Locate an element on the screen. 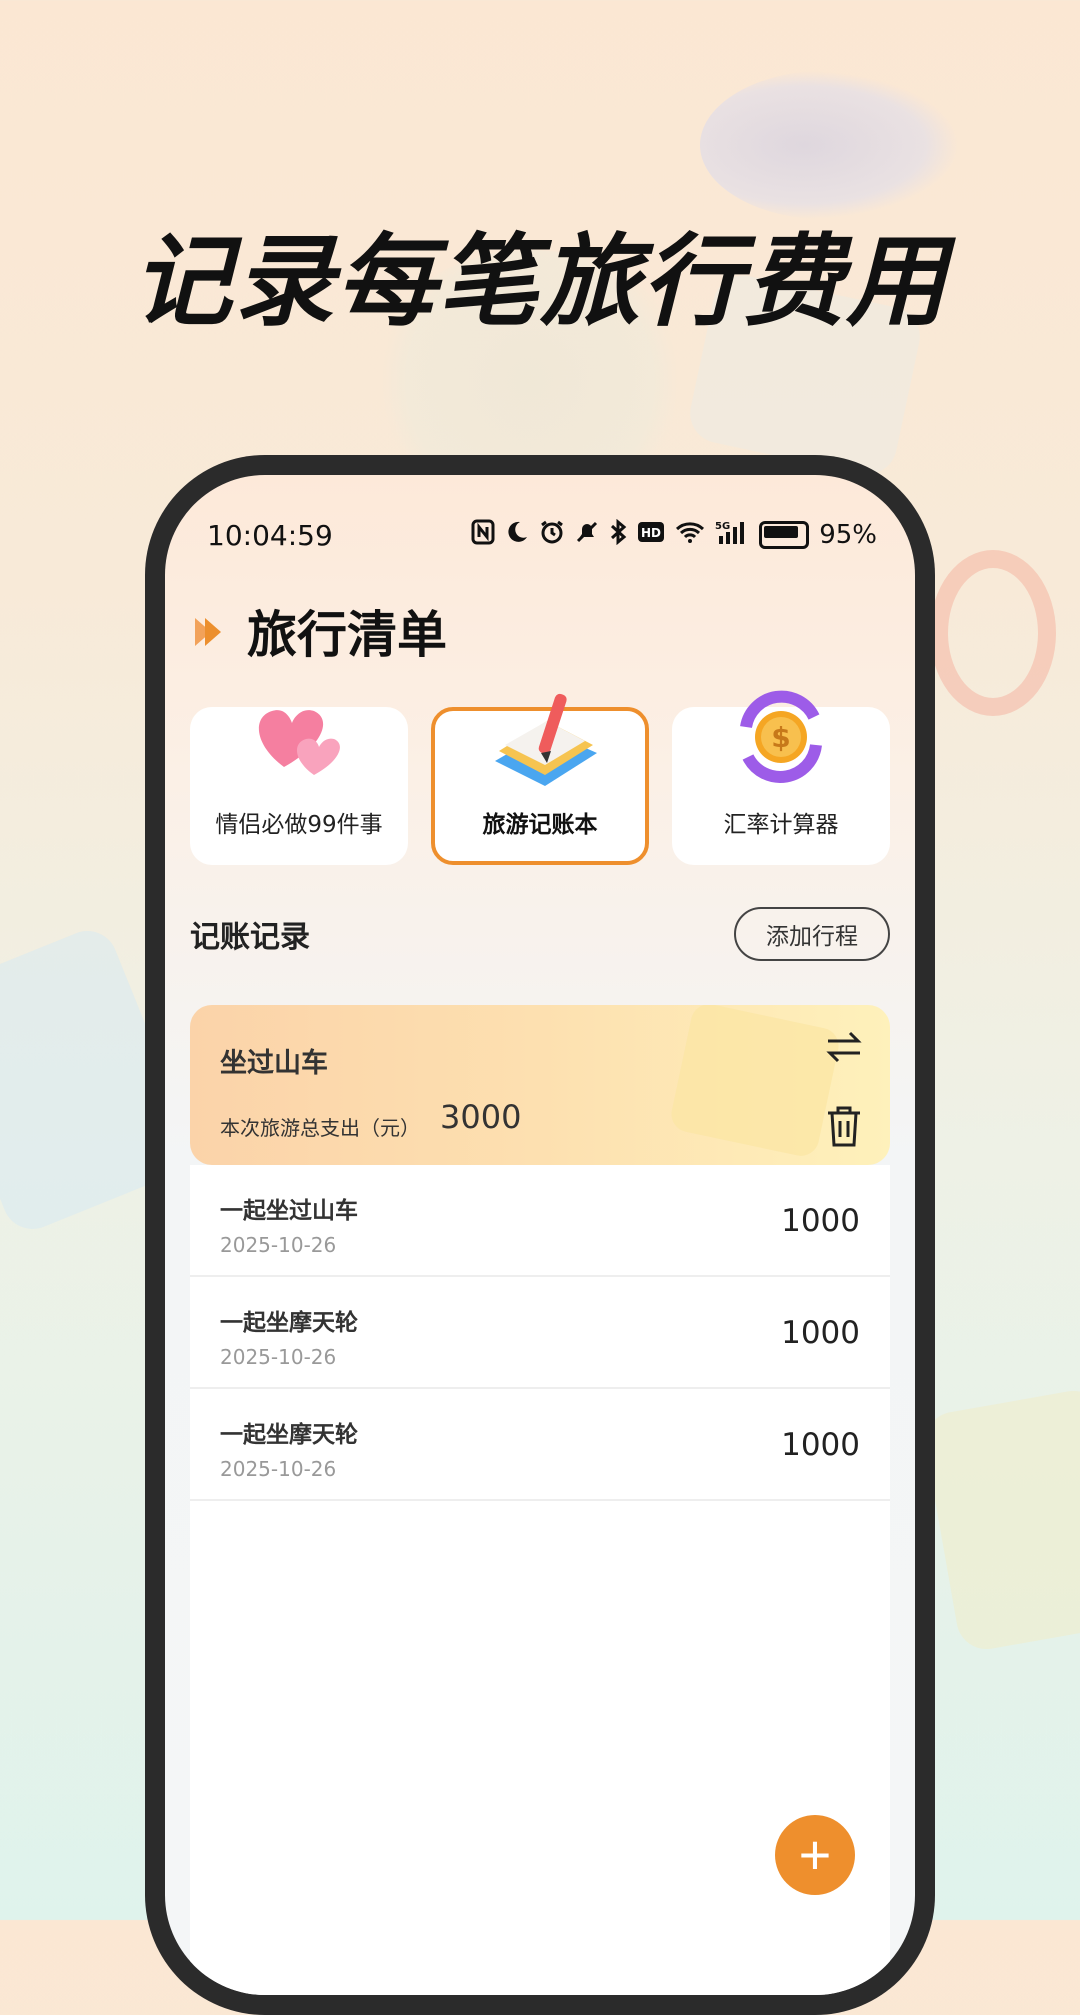 This screenshot has width=1080, height=2015. status-icons: HD 5G 95% is located at coordinates (674, 535).